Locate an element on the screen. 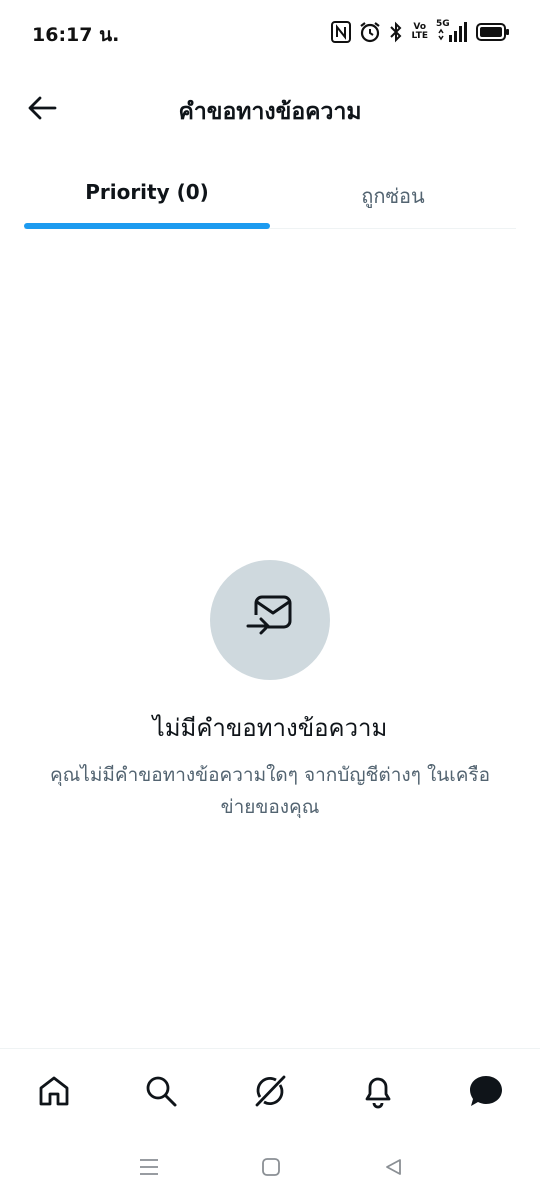 The width and height of the screenshot is (540, 1199). empty-icon-circle is located at coordinates (270, 620).